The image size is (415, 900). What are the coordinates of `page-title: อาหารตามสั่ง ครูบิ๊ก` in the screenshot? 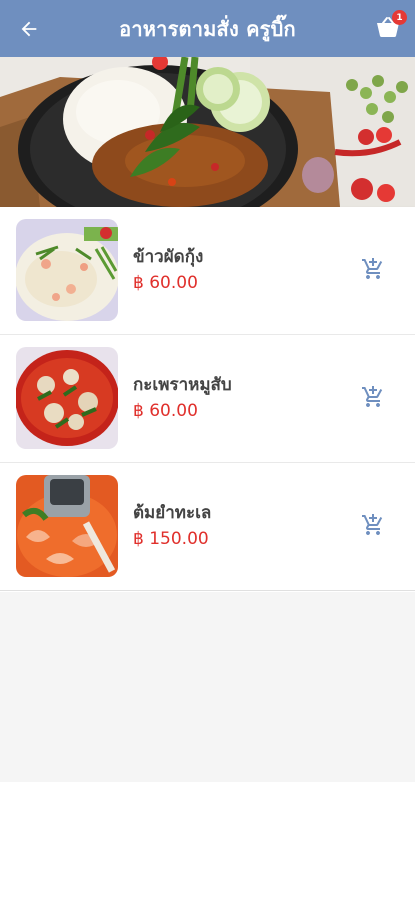 It's located at (207, 28).